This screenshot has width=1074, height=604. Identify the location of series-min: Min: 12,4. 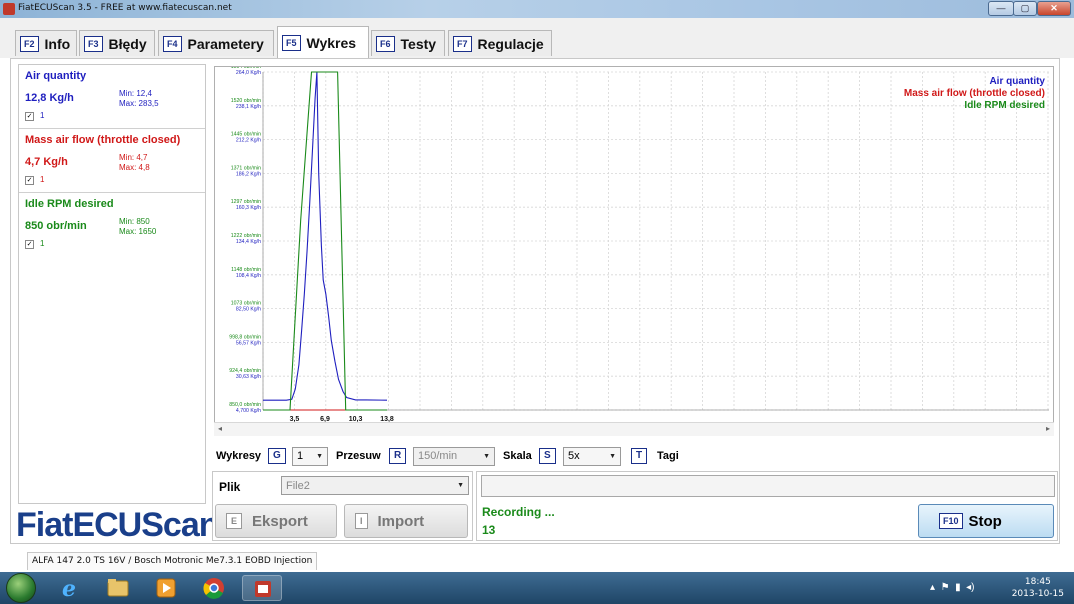
(135, 93).